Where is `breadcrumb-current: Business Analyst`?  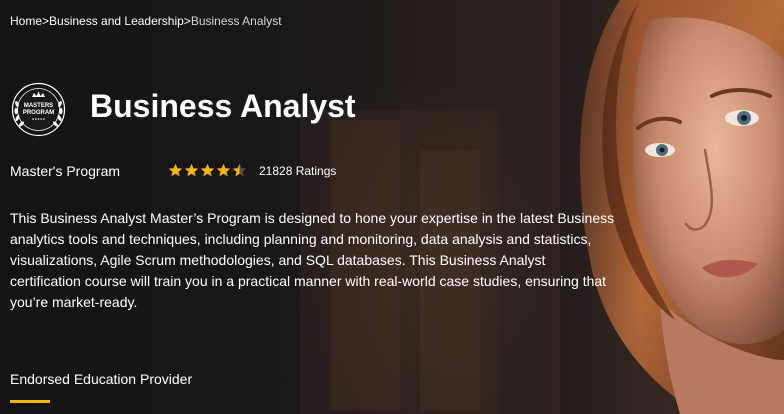 breadcrumb-current: Business Analyst is located at coordinates (236, 21).